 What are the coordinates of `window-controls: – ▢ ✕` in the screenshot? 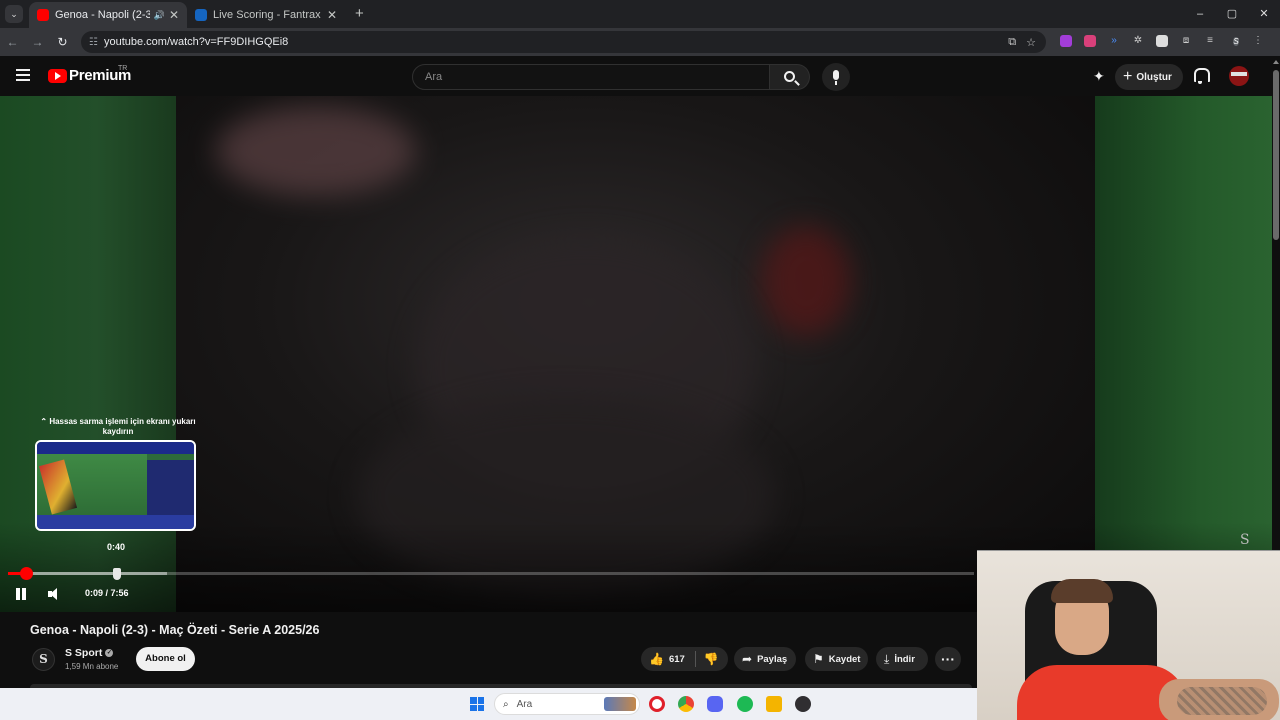 It's located at (1232, 14).